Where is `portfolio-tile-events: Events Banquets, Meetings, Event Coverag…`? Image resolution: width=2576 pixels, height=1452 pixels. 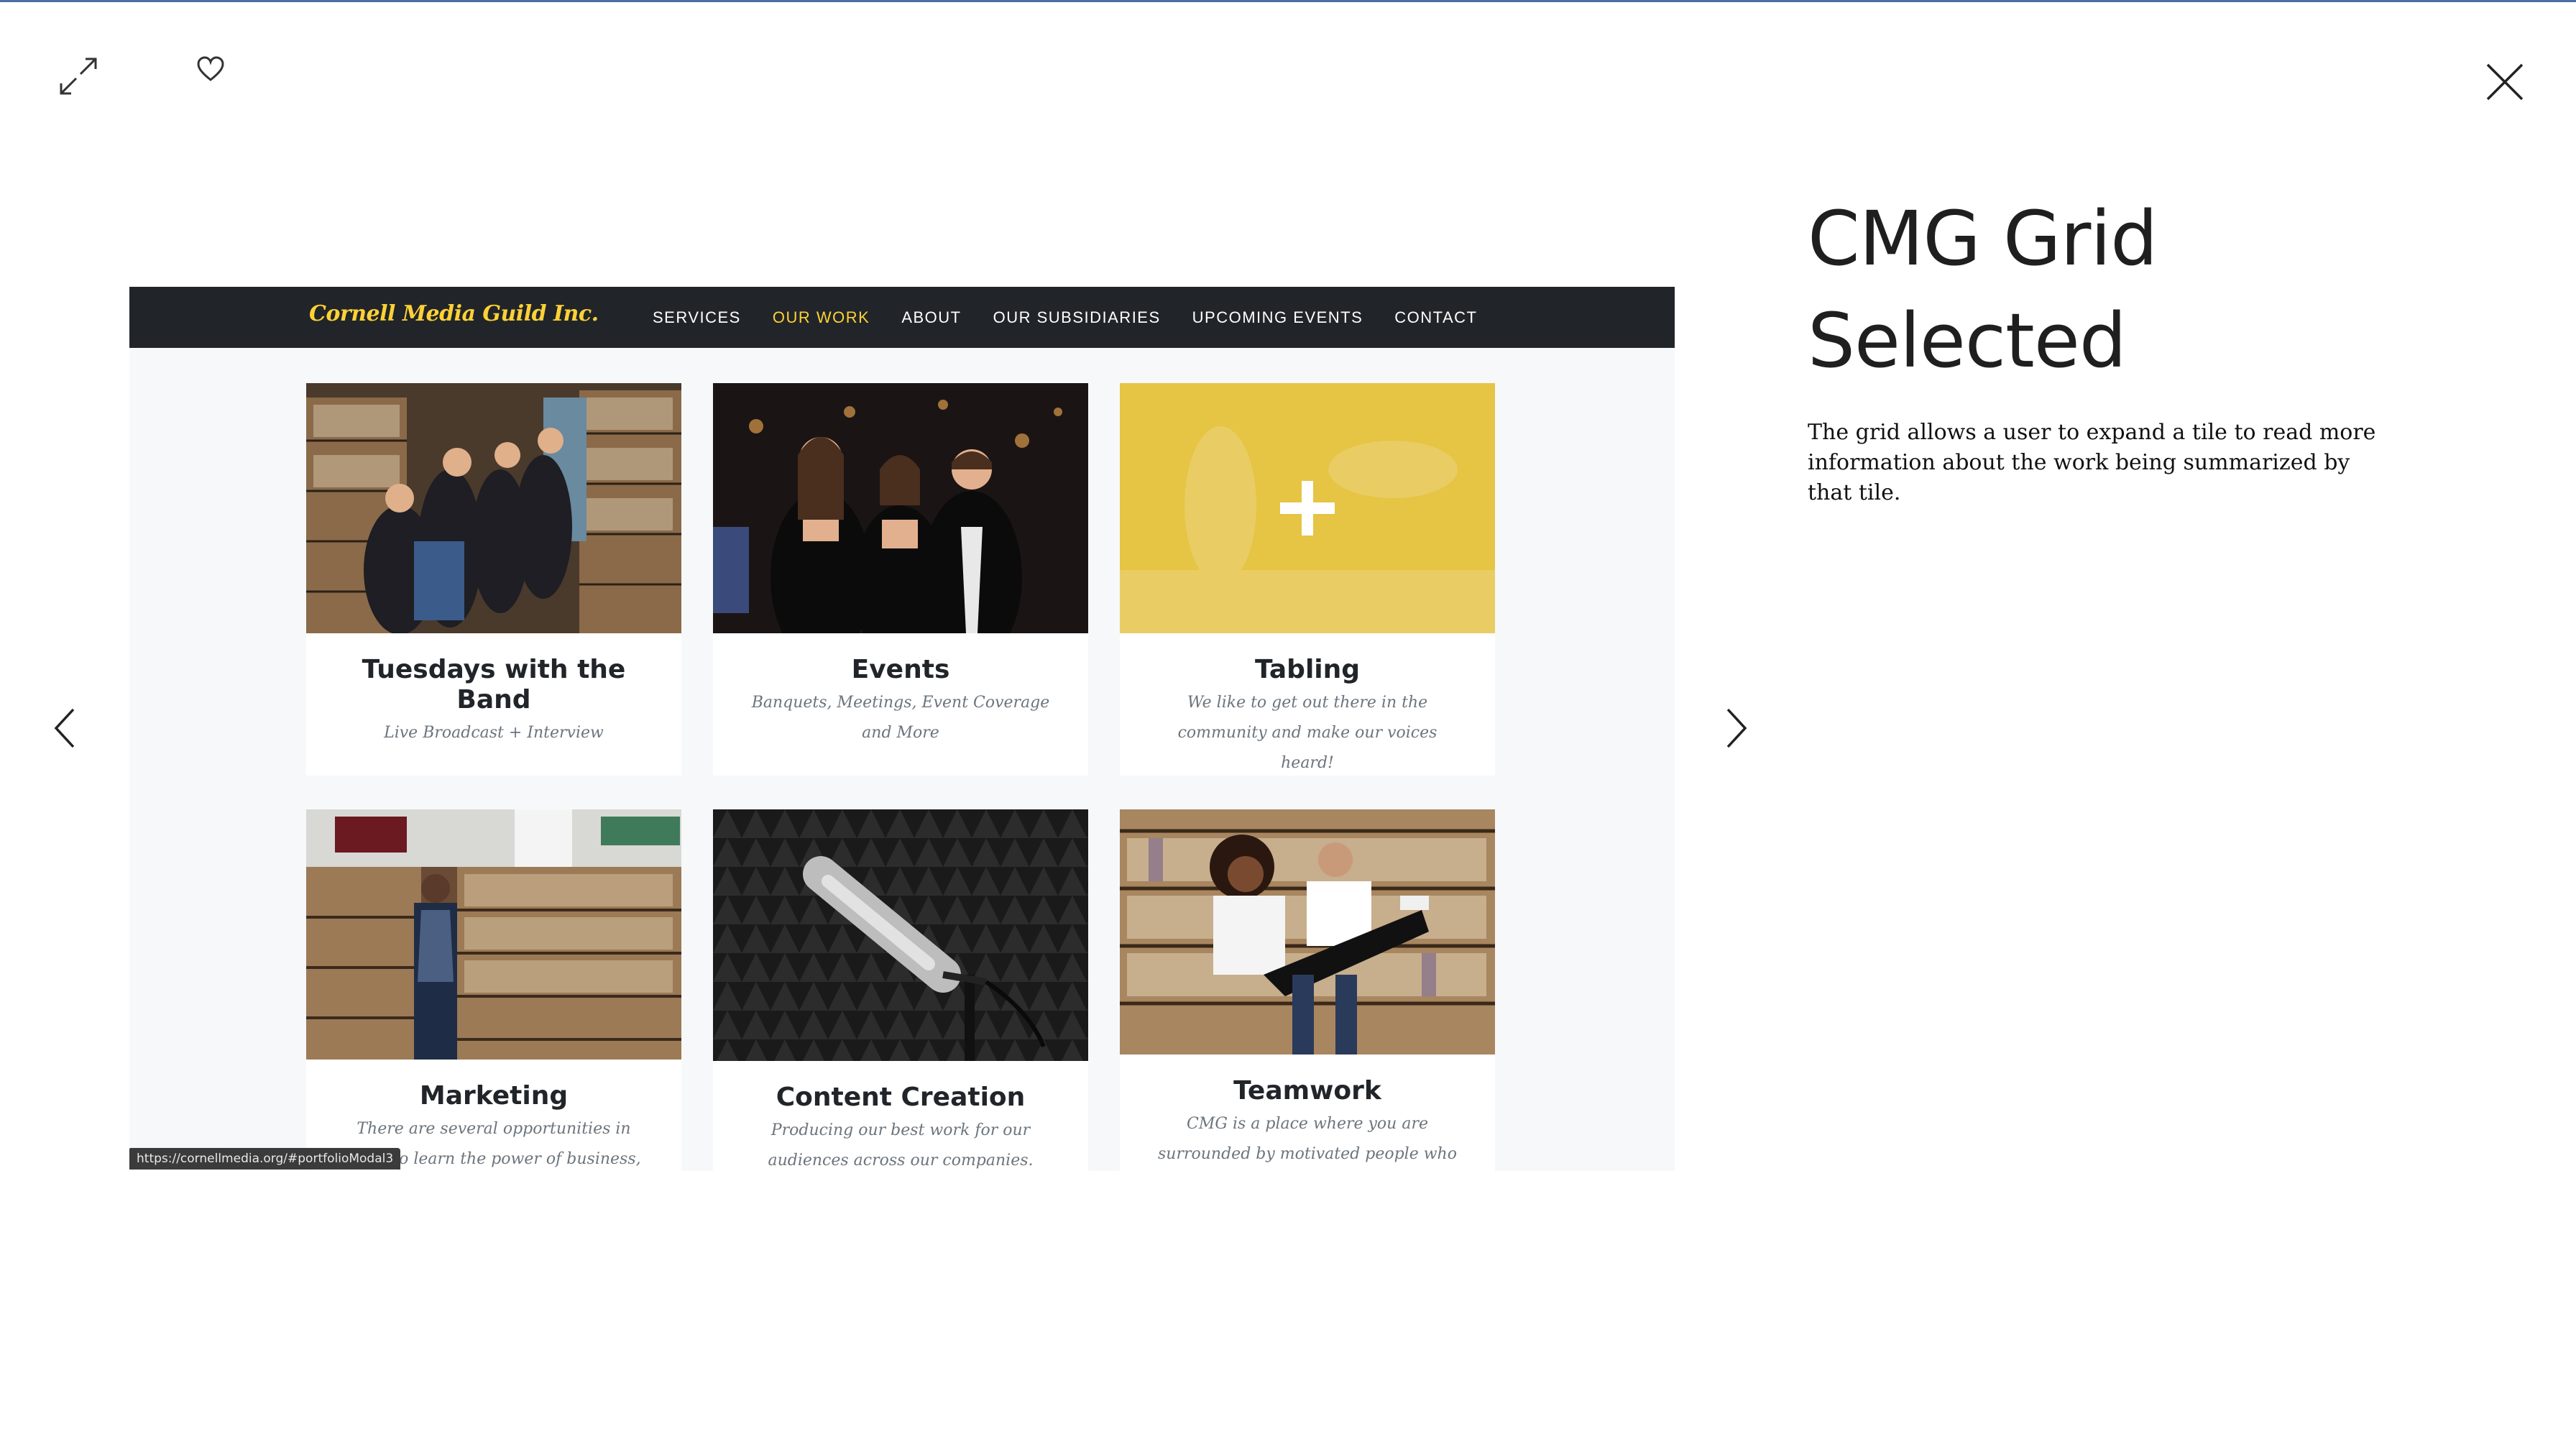
portfolio-tile-events: Events Banquets, Meetings, Event Coverag… is located at coordinates (900, 579).